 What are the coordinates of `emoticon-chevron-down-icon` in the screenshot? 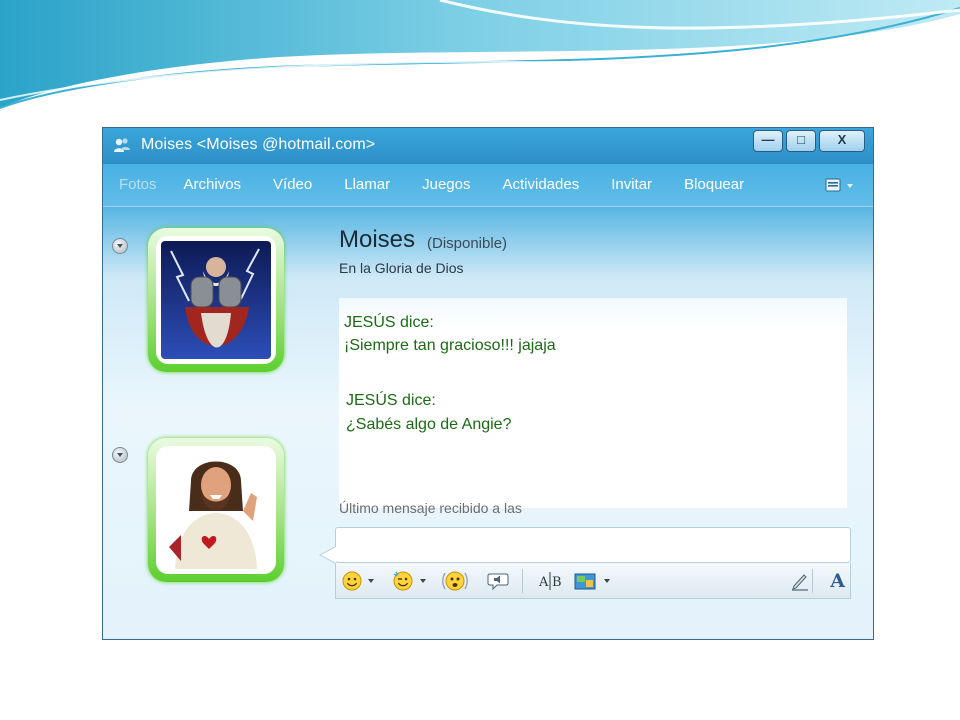 It's located at (371, 581).